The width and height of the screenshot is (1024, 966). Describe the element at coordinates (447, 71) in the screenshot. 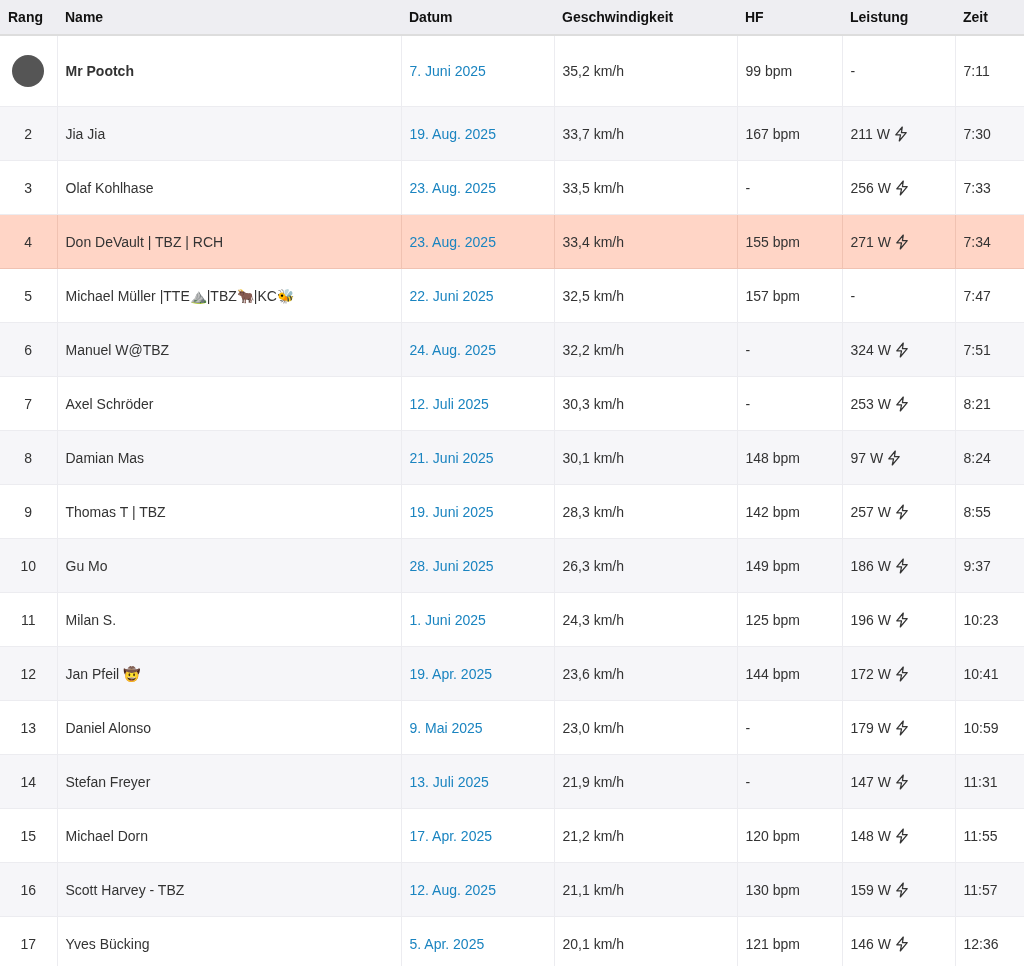

I see `date-link: 7. Juni 2025` at that location.